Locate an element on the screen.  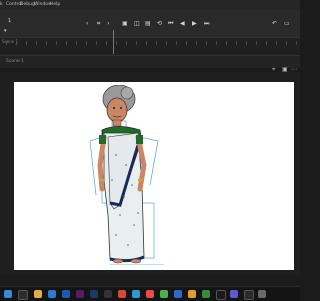
scene-label: Scene 1 is located at coordinates (15, 61).